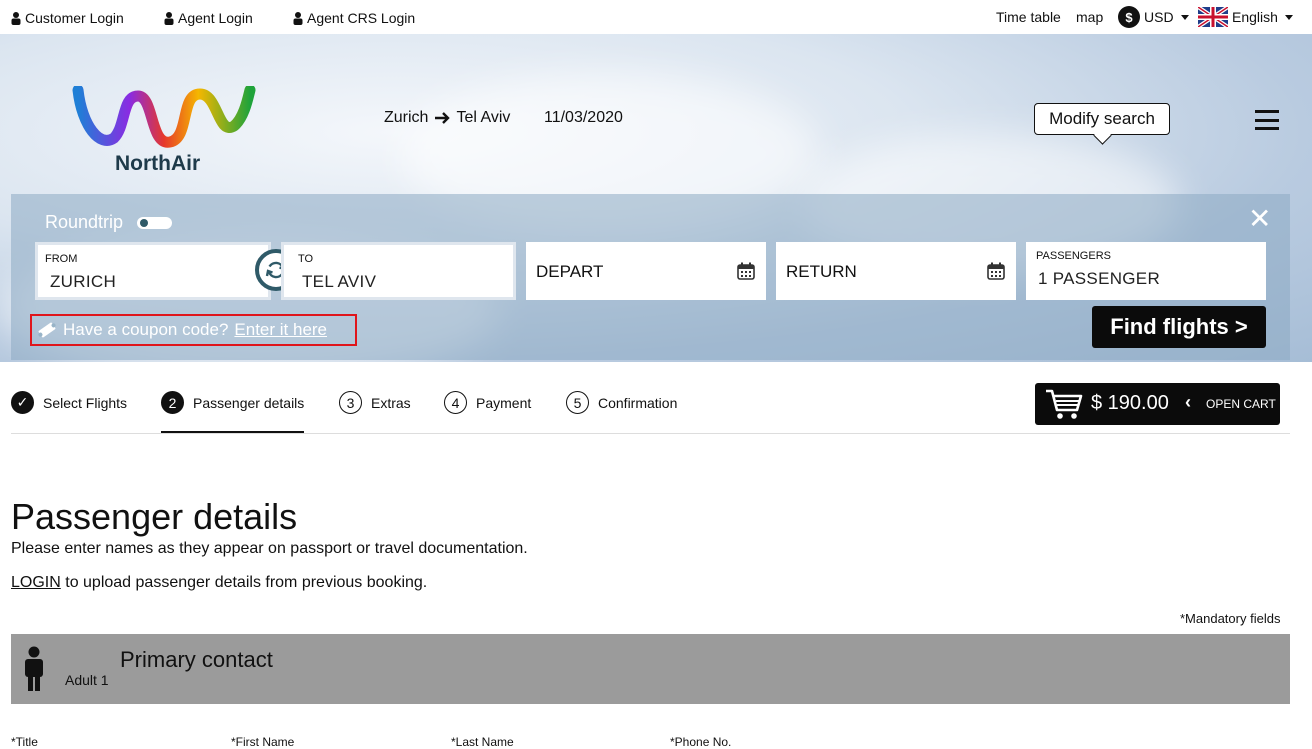  What do you see at coordinates (164, 121) in the screenshot?
I see `northair-logo` at bounding box center [164, 121].